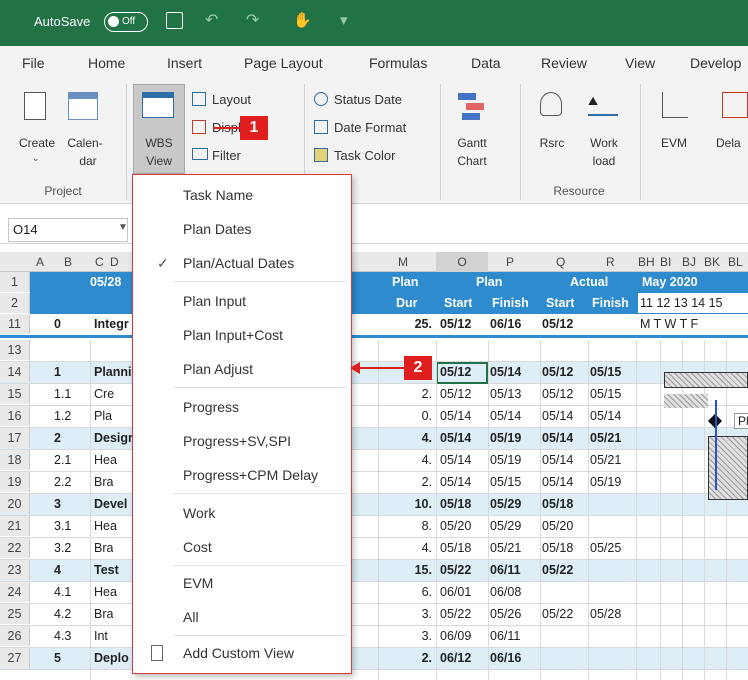 The image size is (748, 680). I want to click on date-format-button: Date Format, so click(370, 127).